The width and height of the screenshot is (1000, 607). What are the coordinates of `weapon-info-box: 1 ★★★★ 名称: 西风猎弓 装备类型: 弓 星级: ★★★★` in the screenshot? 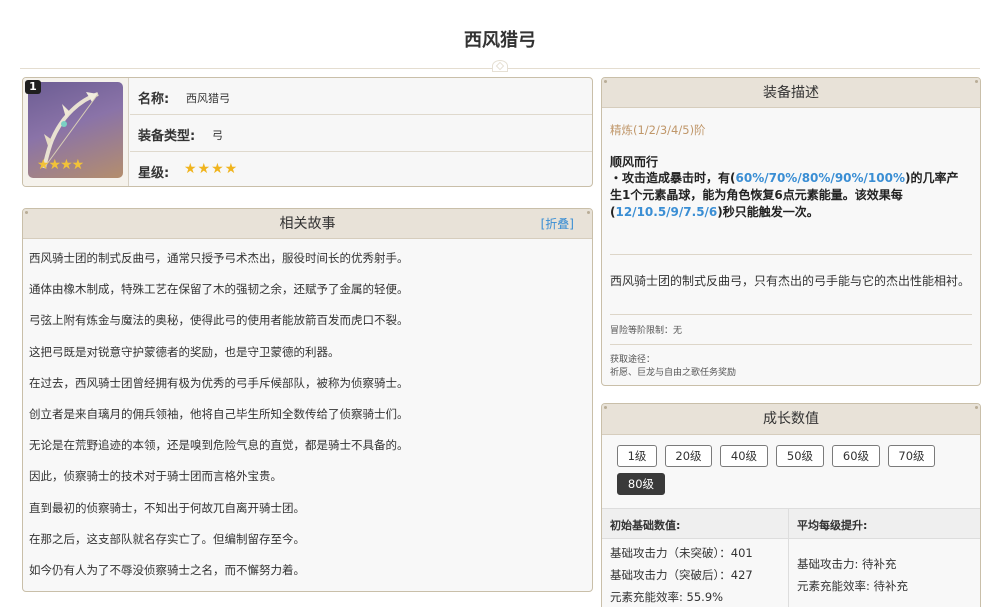 It's located at (307, 132).